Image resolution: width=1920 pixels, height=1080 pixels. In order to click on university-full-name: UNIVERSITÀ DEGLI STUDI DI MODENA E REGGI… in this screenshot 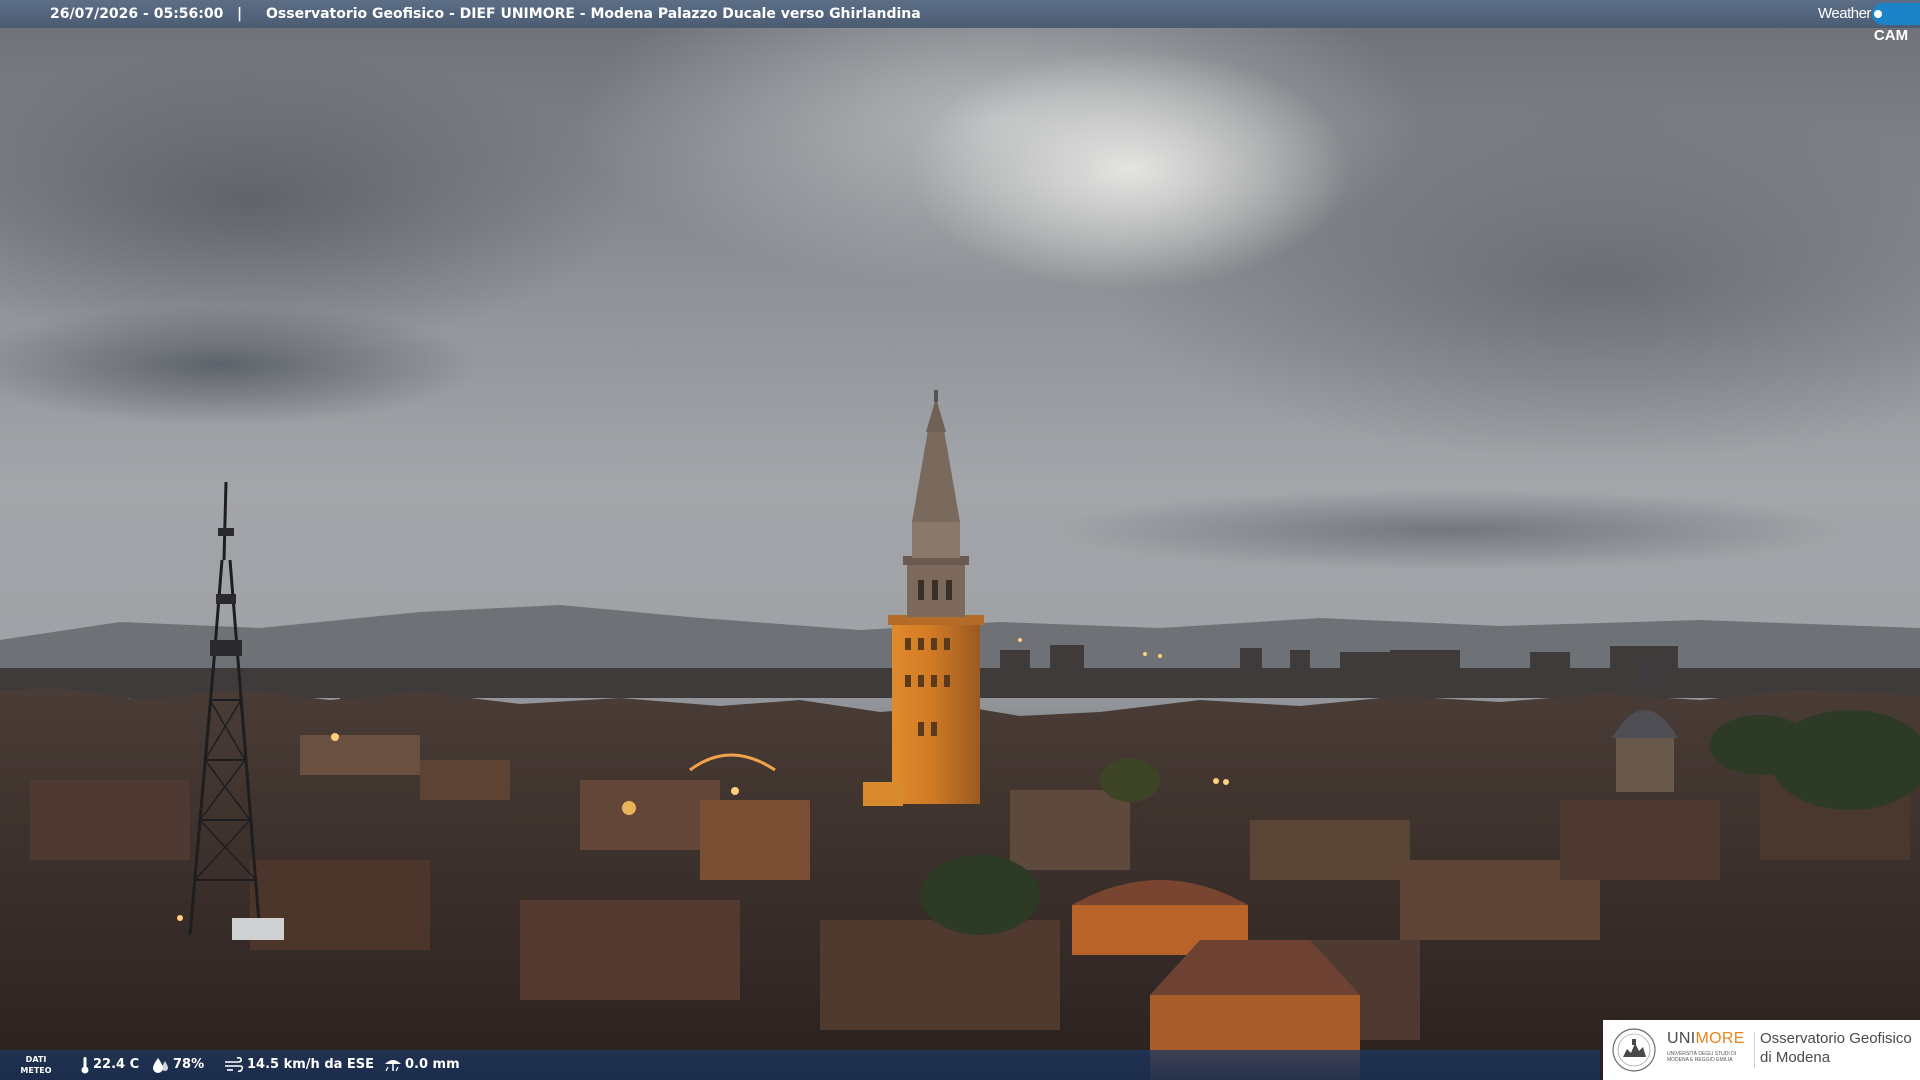, I will do `click(1712, 1057)`.